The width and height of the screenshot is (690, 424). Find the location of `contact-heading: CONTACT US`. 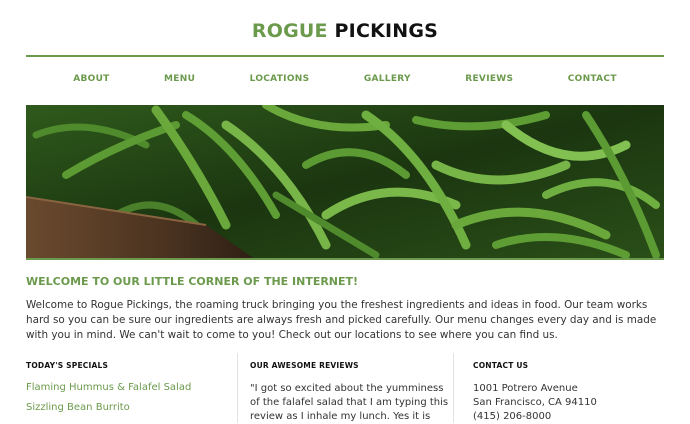

contact-heading: CONTACT US is located at coordinates (501, 365).